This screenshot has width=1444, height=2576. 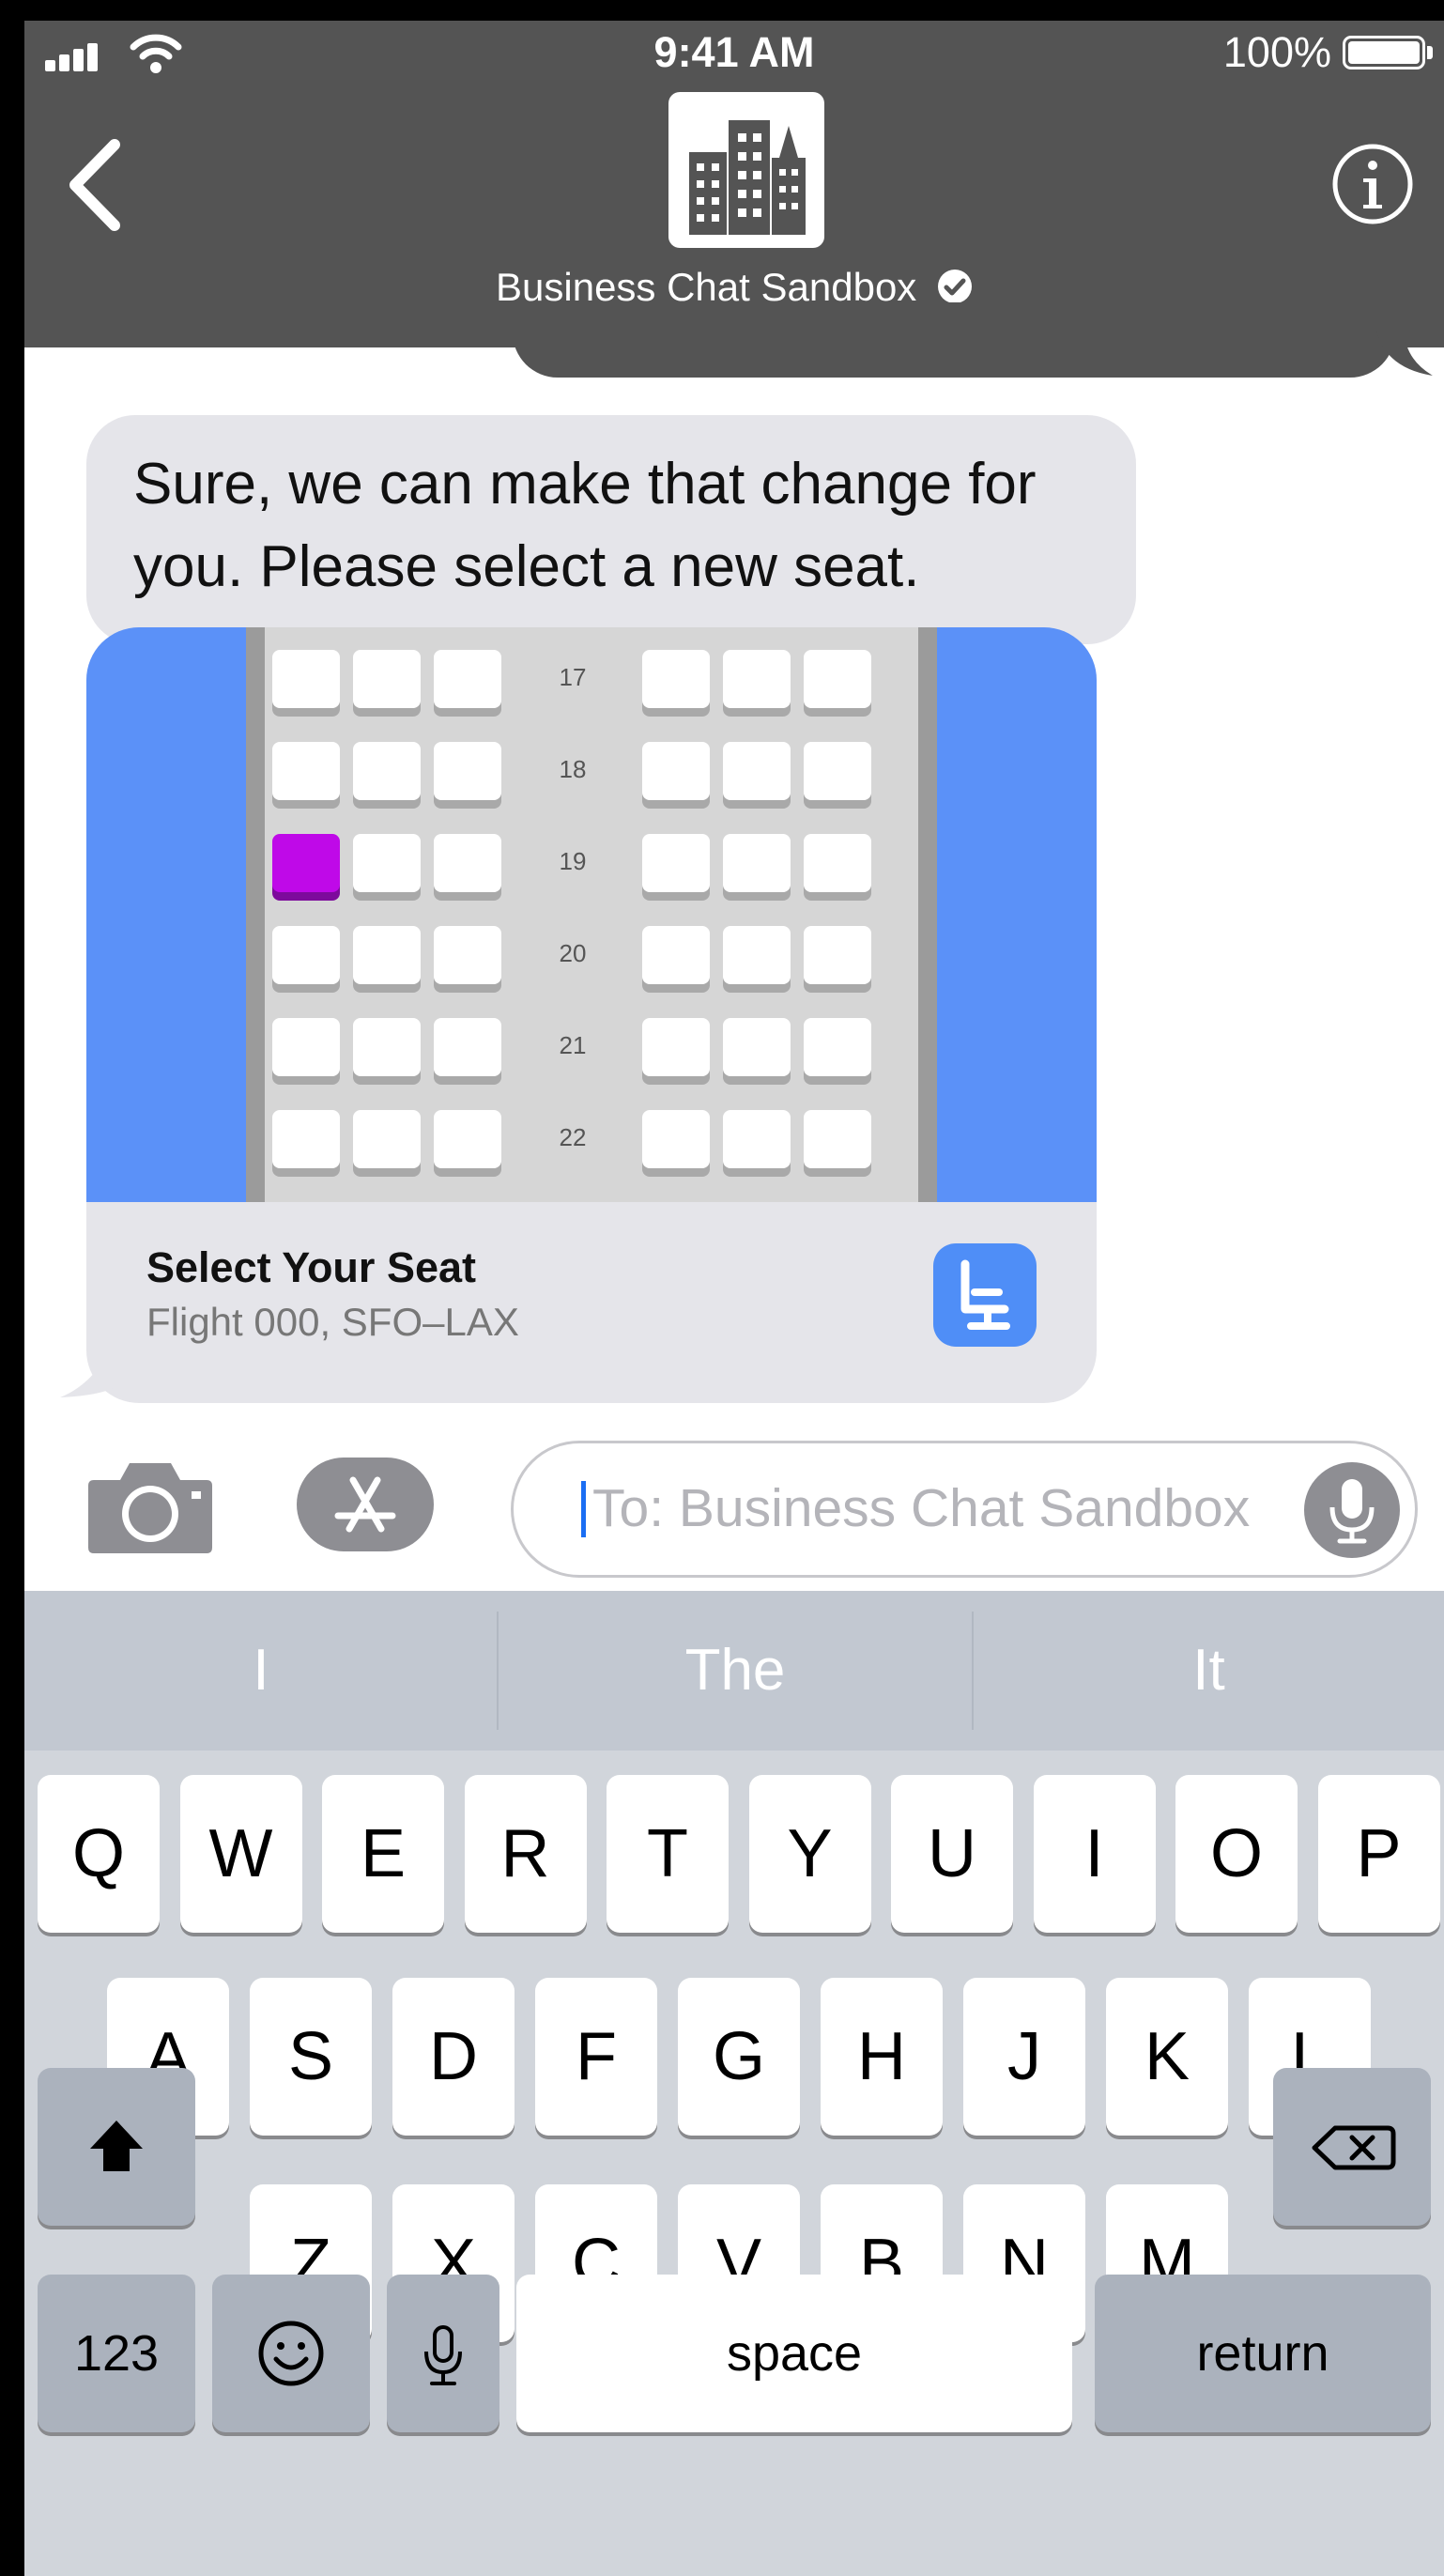 I want to click on dictation-button, so click(x=1352, y=1510).